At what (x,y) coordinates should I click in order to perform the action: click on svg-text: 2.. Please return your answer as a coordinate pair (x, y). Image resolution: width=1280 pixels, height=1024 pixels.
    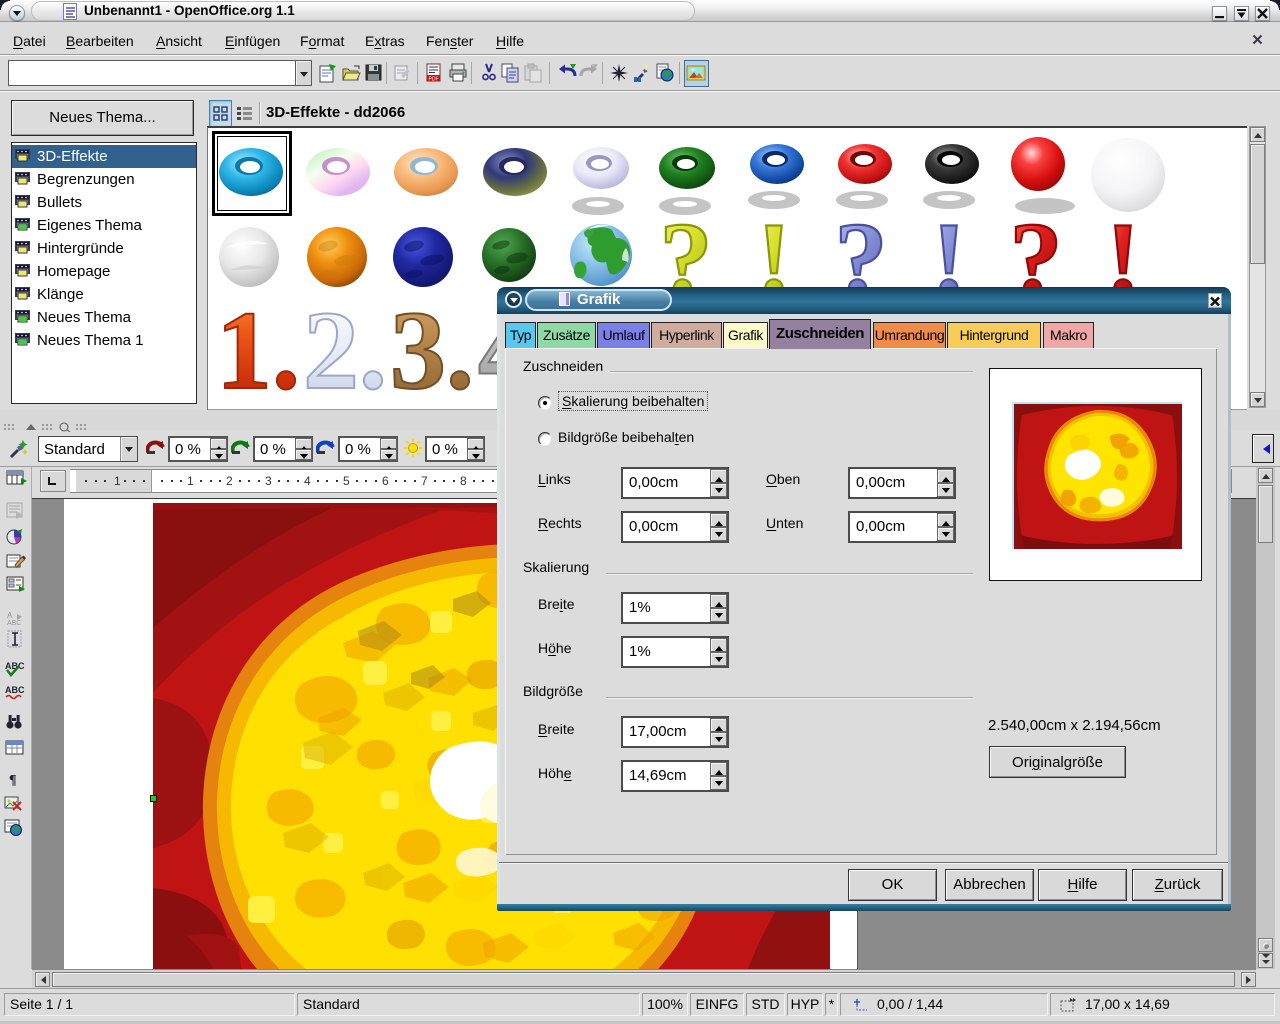
    Looking at the image, I should click on (345, 349).